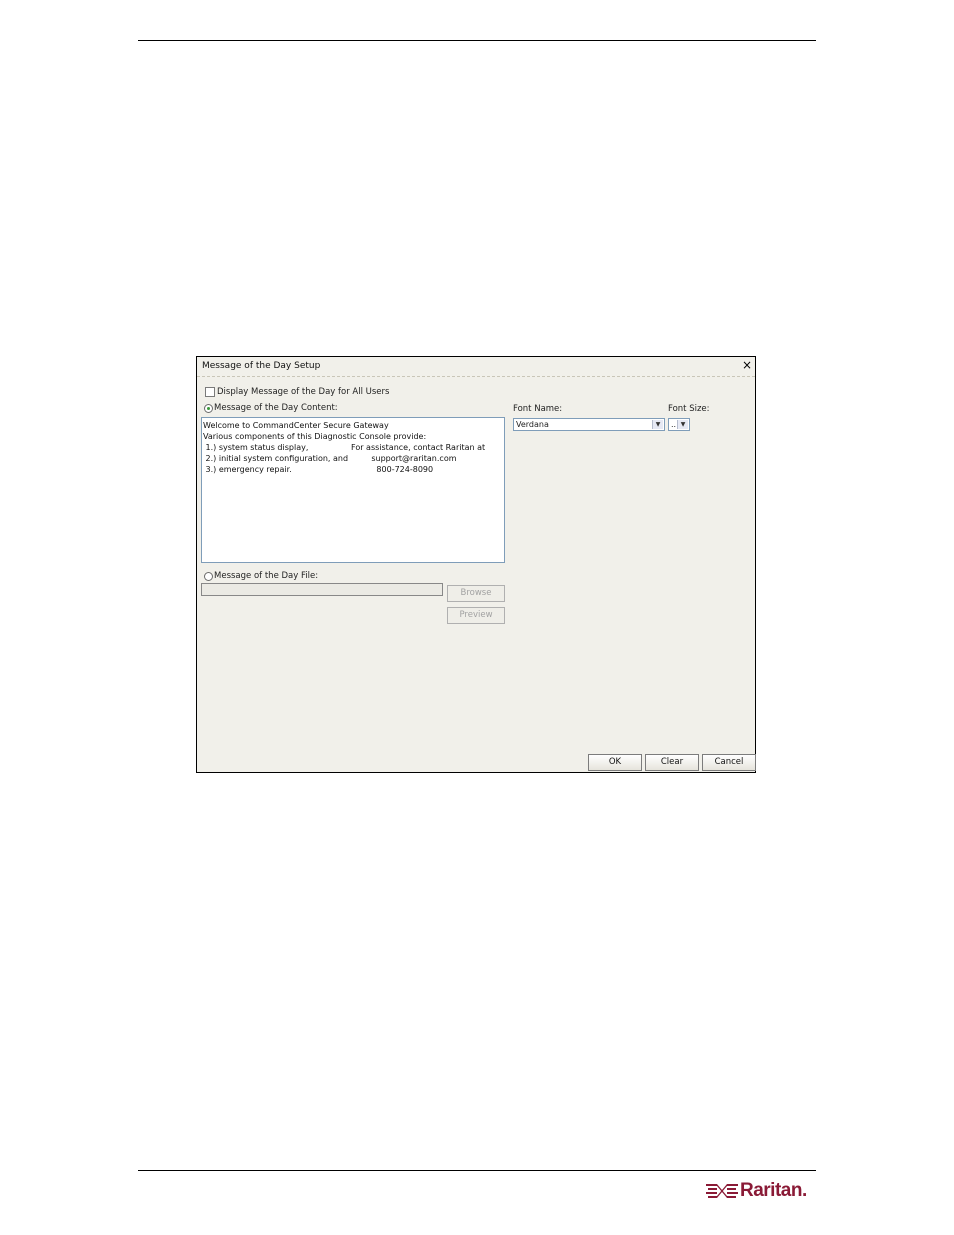 This screenshot has height=1235, width=954. I want to click on font-size-value: .., so click(674, 424).